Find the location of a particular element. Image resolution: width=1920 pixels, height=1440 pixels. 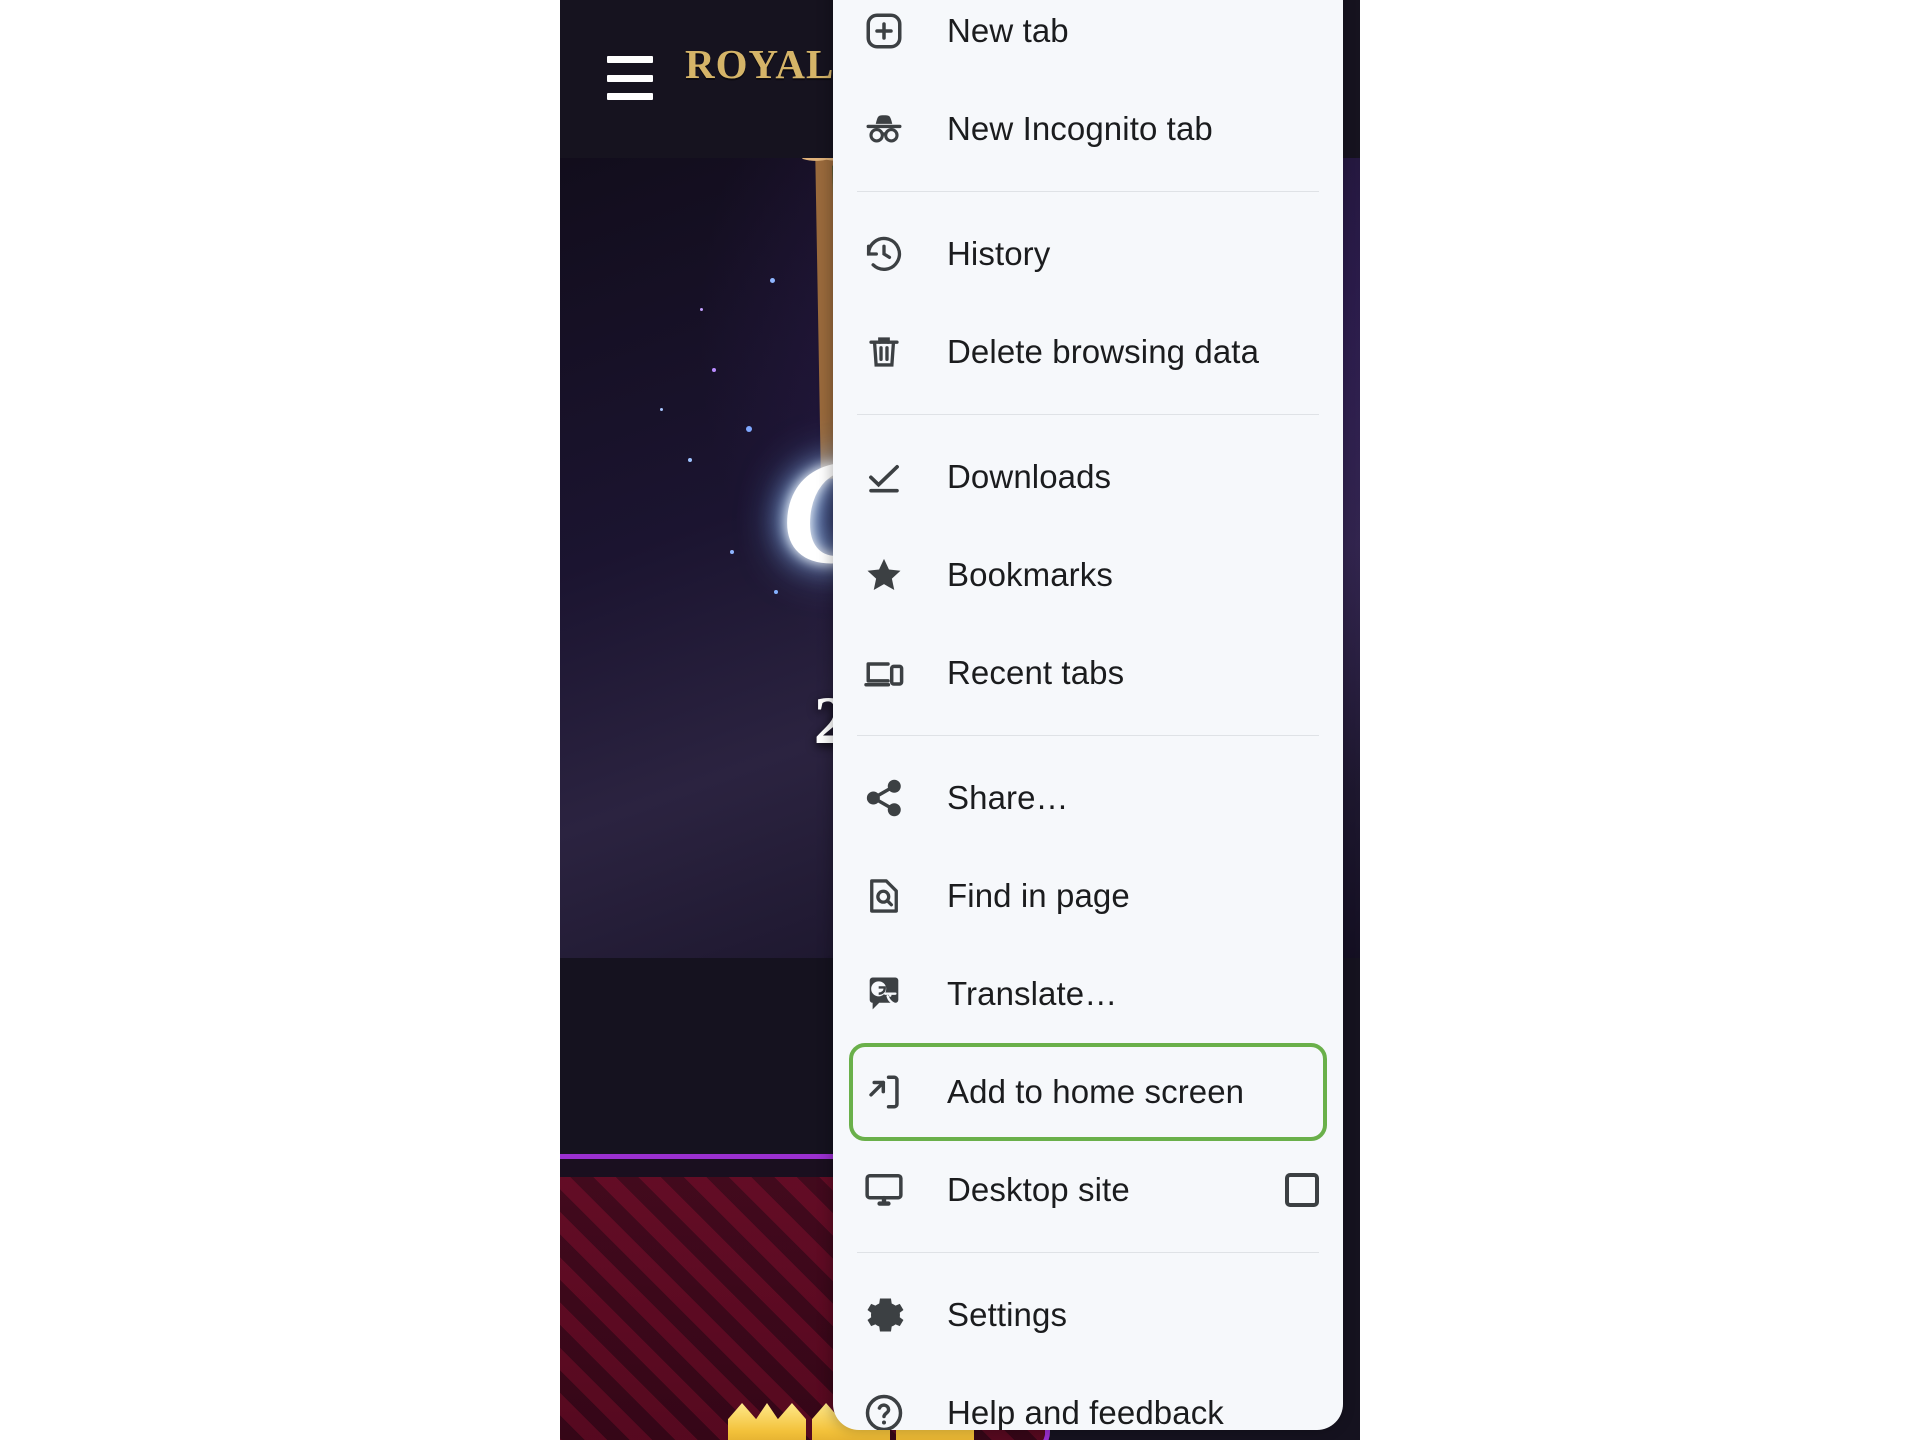

trash-icon is located at coordinates (884, 352).